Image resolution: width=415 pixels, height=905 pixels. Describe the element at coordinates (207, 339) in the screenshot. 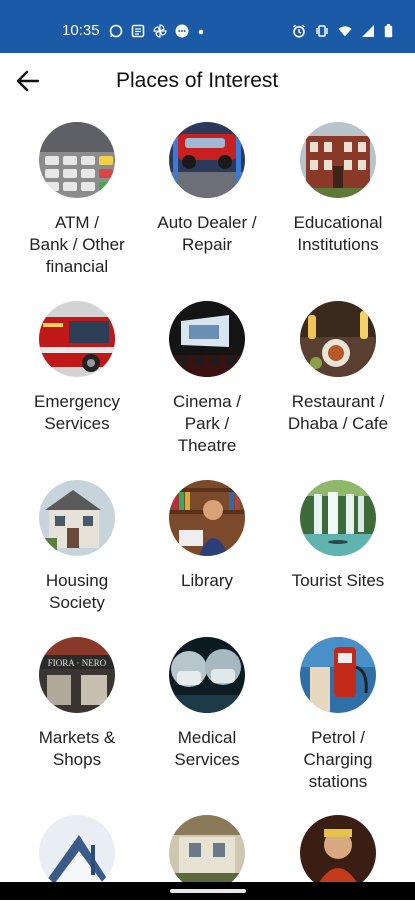

I see `cinema-screen-image` at that location.